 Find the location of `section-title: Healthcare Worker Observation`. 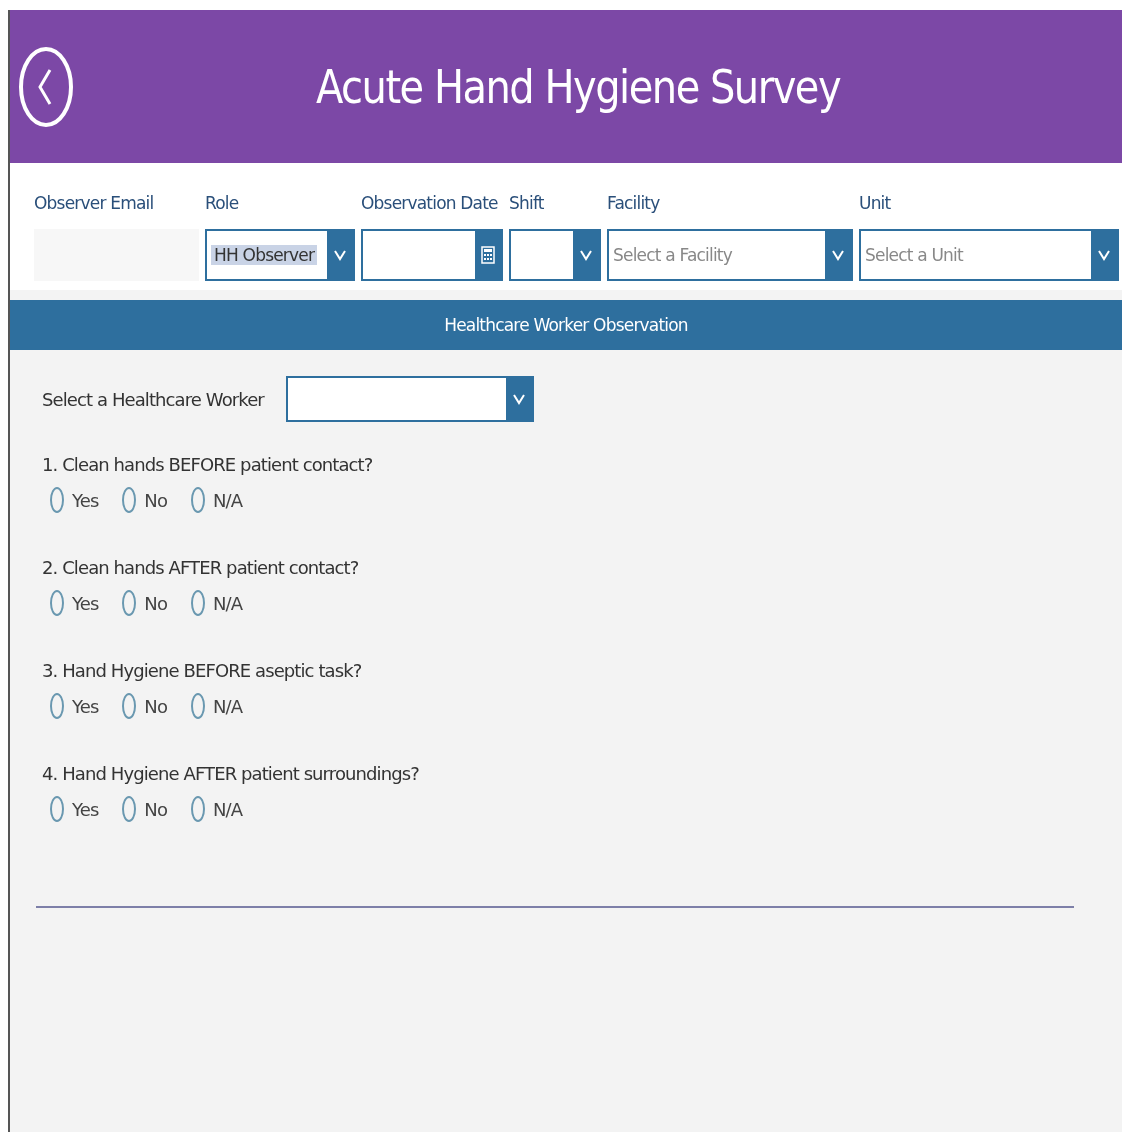

section-title: Healthcare Worker Observation is located at coordinates (566, 325).